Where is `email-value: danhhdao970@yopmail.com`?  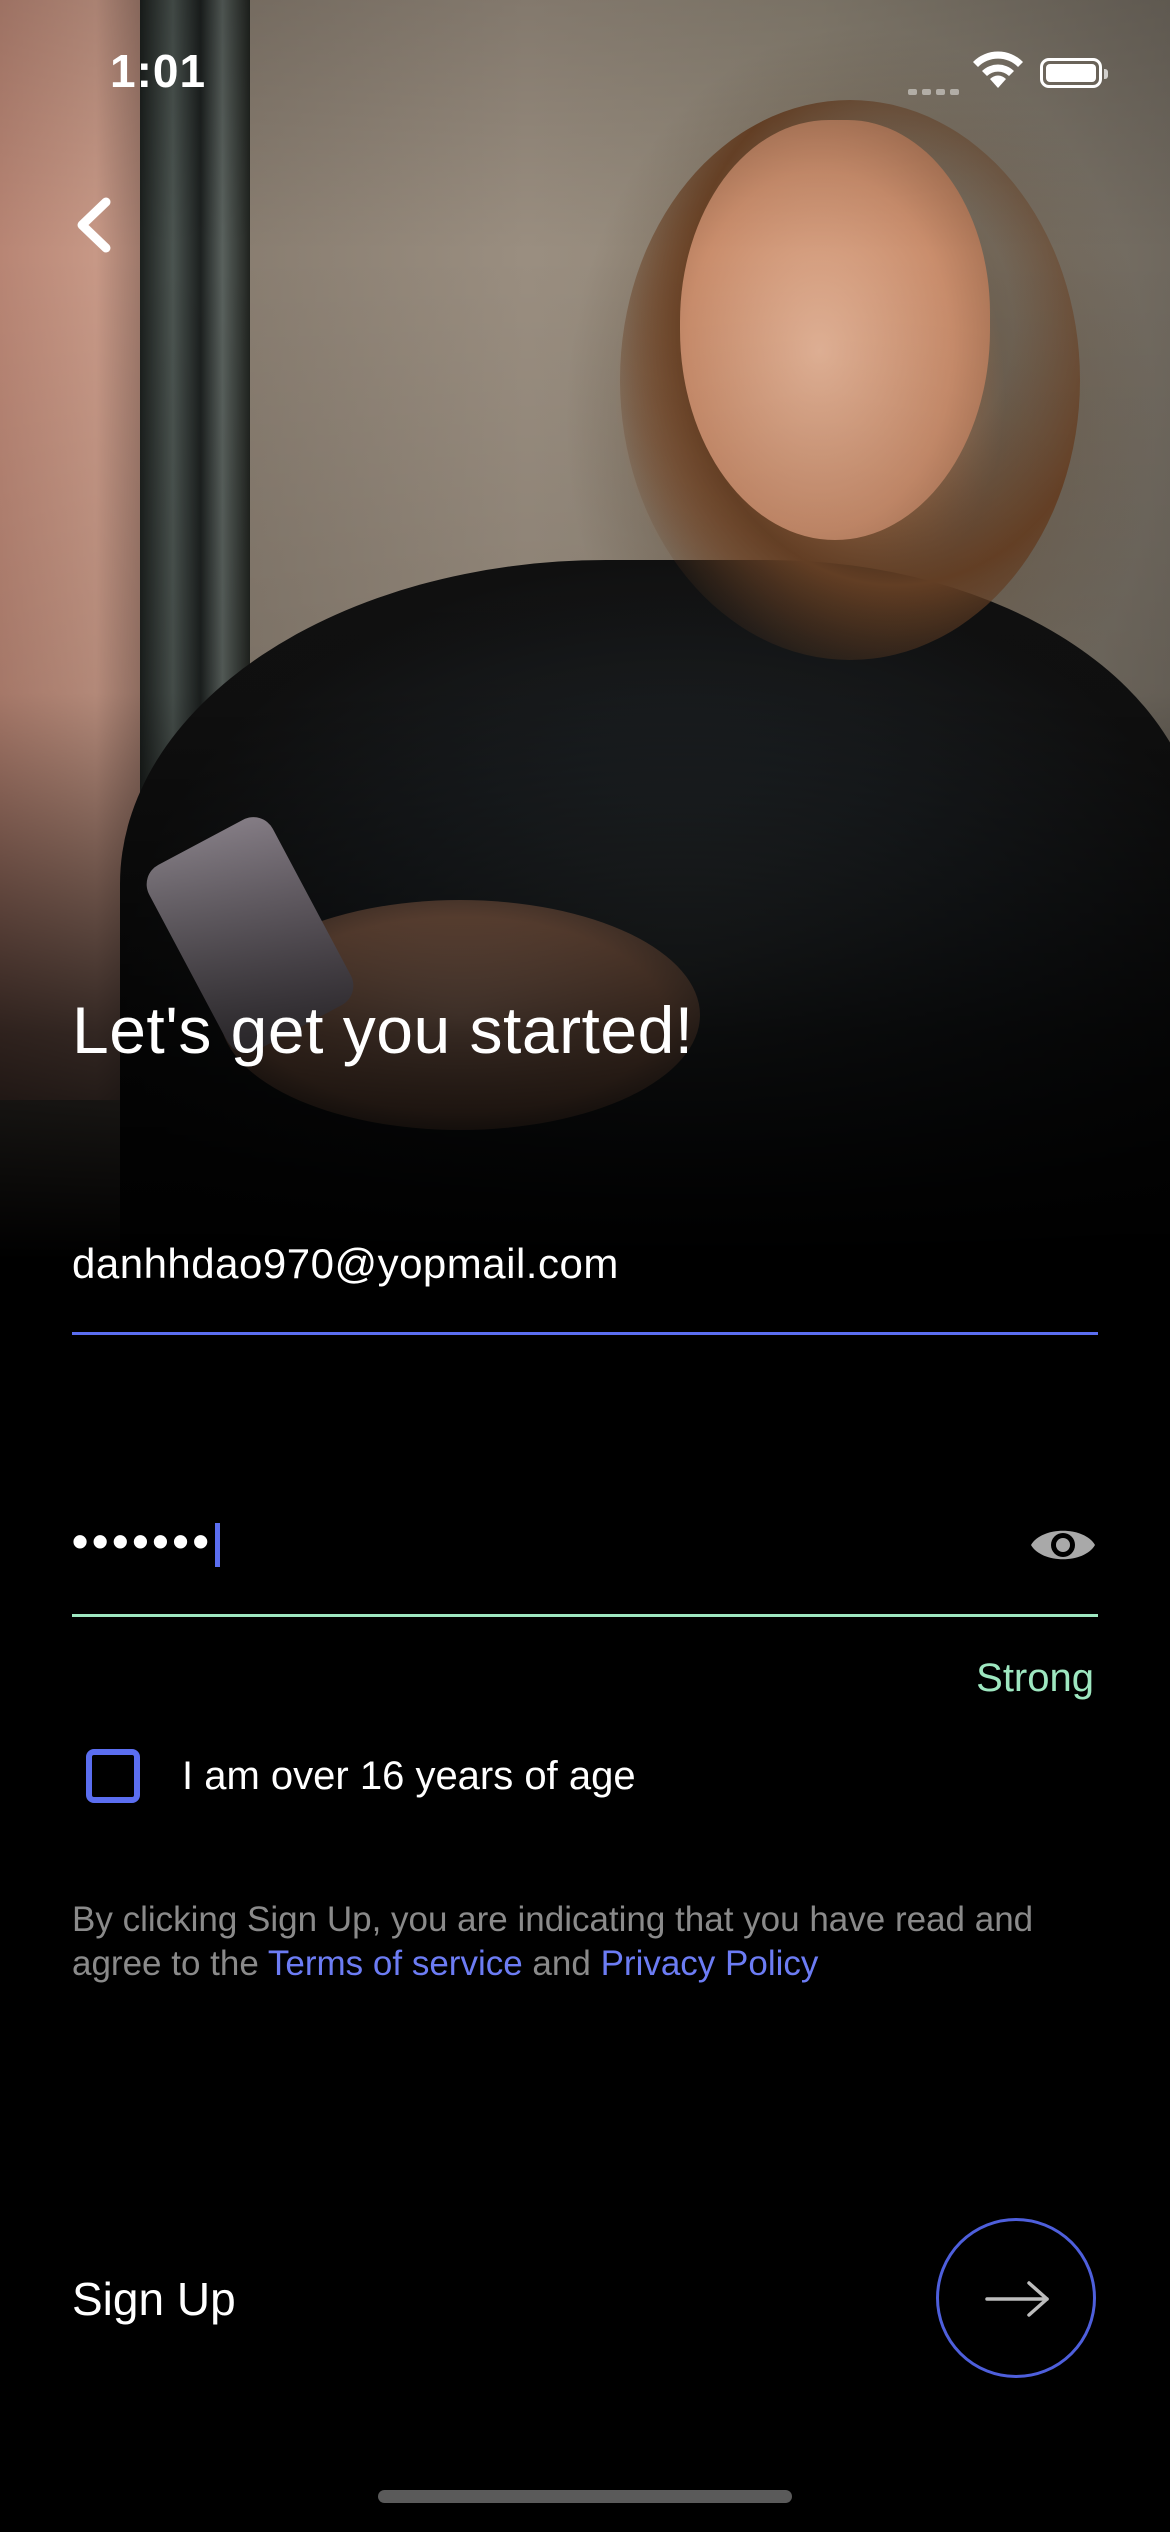
email-value: danhhdao970@yopmail.com is located at coordinates (345, 1264).